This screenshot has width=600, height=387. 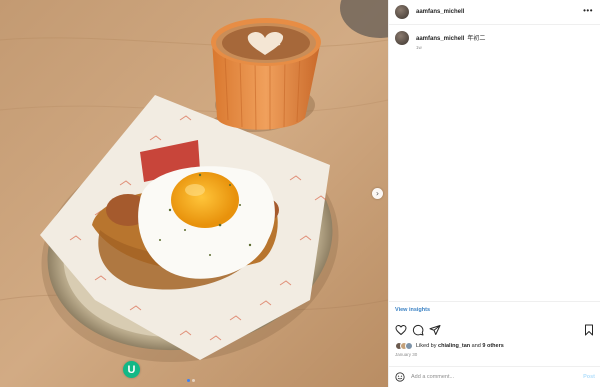 What do you see at coordinates (440, 12) in the screenshot?
I see `author-username: aamfans_michell` at bounding box center [440, 12].